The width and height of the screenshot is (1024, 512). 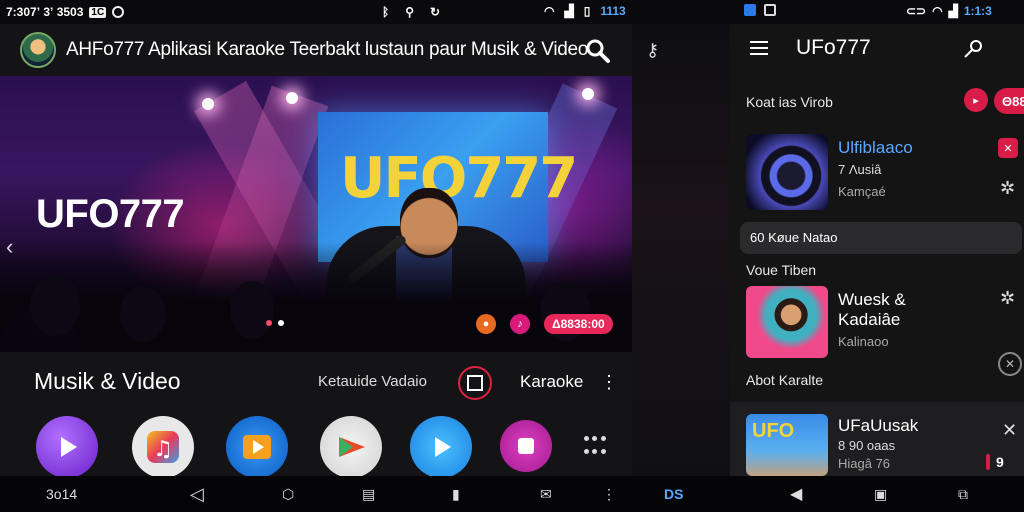 I want to click on play-blue-app-icon, so click(x=441, y=447).